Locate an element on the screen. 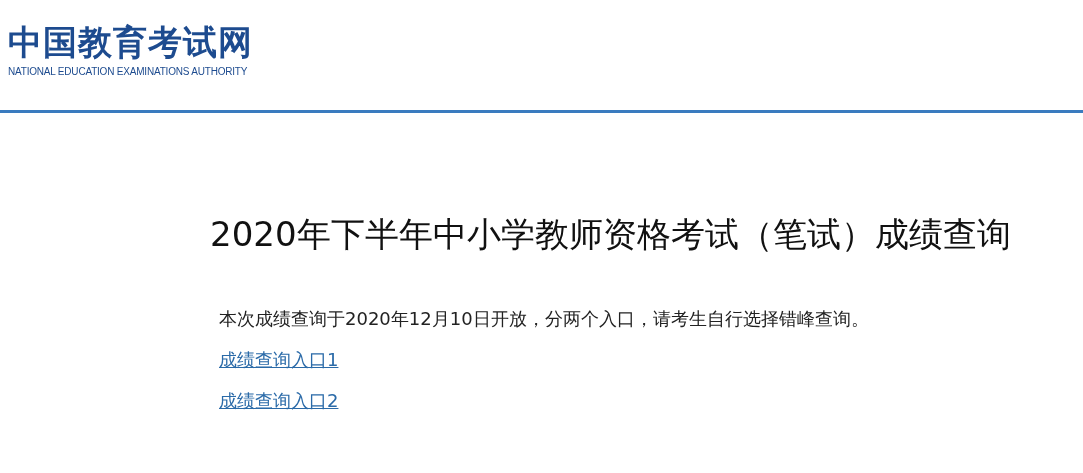 This screenshot has width=1083, height=473. query-link: 成绩查询入口1 is located at coordinates (279, 359).